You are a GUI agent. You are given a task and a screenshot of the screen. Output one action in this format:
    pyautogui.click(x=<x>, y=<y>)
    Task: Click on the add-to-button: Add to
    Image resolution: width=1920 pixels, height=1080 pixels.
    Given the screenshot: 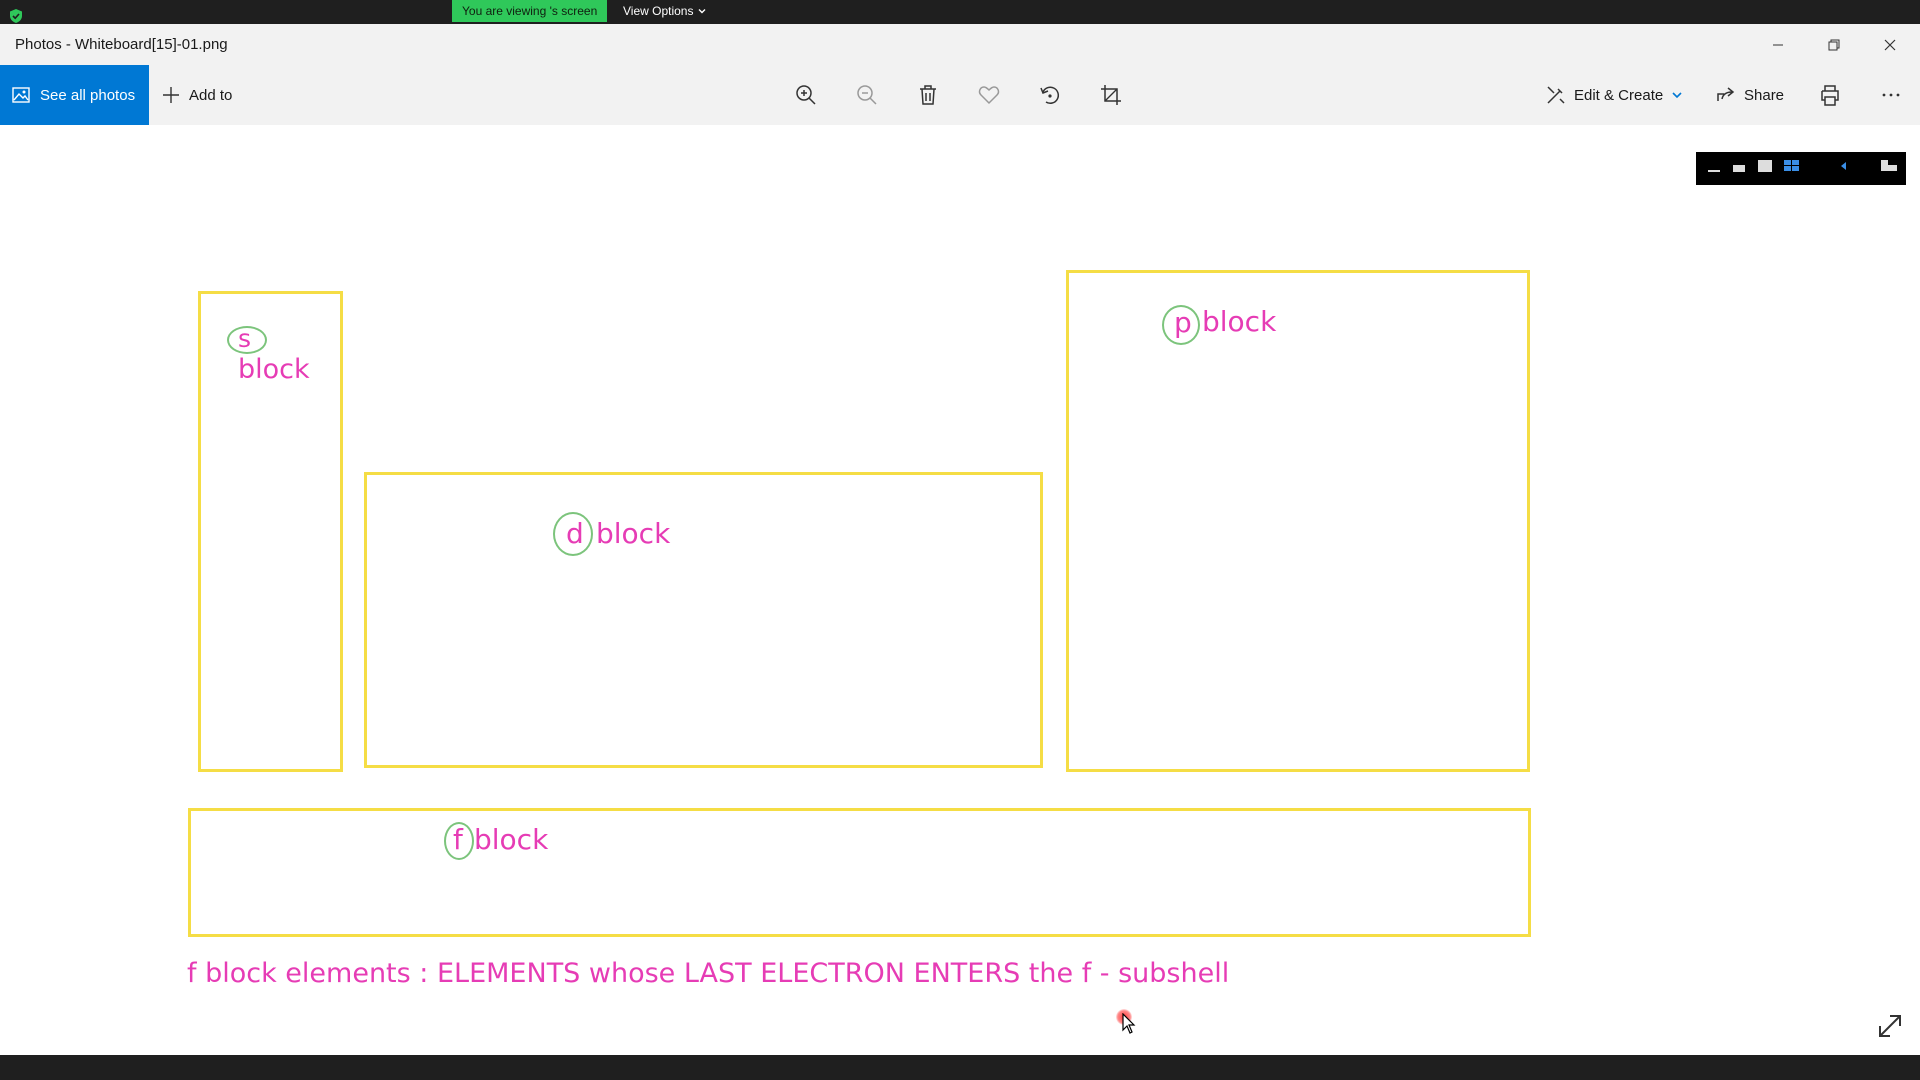 What is the action you would take?
    pyautogui.click(x=197, y=95)
    